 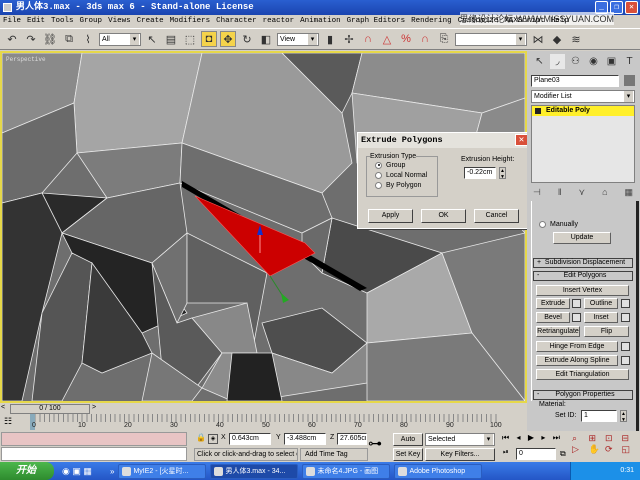 What do you see at coordinates (305, 439) in the screenshot?
I see `y-coord-input: -3.488cm` at bounding box center [305, 439].